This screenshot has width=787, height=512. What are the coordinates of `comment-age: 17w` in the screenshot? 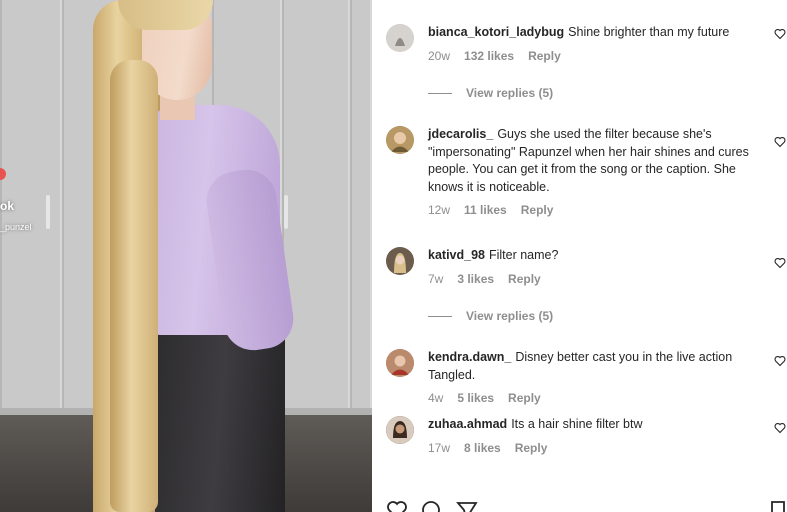 It's located at (439, 447).